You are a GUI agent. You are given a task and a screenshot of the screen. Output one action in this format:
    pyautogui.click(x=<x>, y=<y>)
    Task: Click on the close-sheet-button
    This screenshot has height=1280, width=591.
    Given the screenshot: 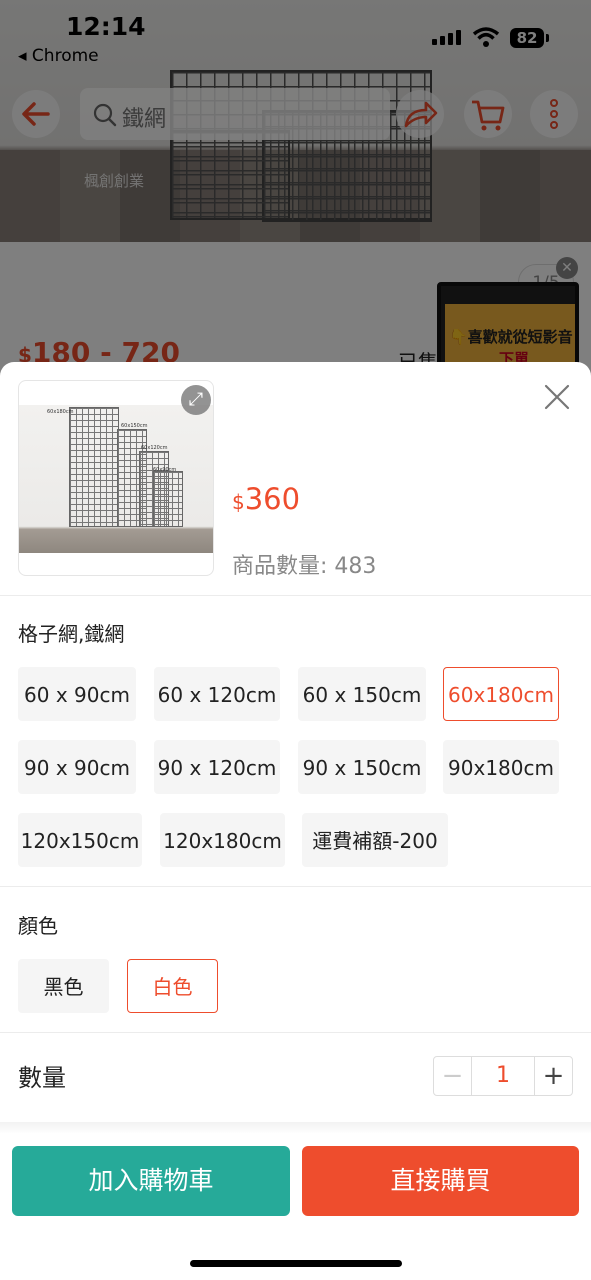 What is the action you would take?
    pyautogui.click(x=557, y=397)
    